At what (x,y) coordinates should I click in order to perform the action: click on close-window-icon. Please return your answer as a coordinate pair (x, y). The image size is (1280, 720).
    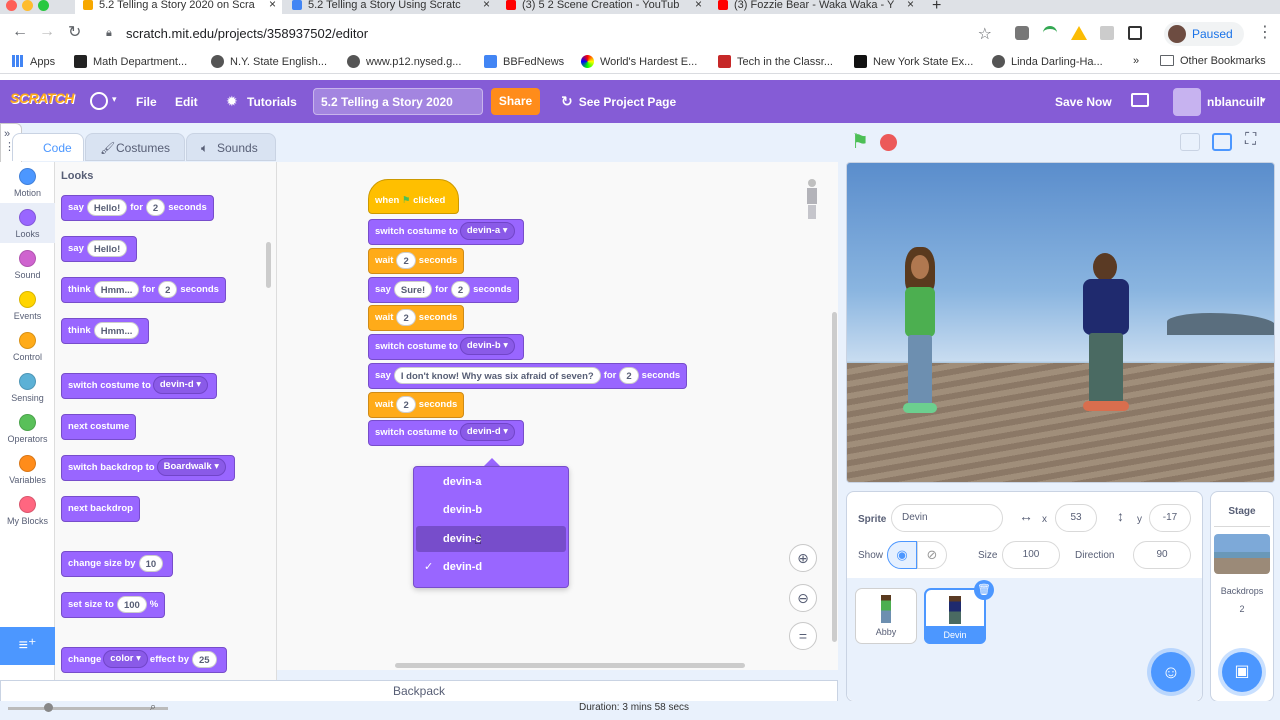
    Looking at the image, I should click on (11, 5).